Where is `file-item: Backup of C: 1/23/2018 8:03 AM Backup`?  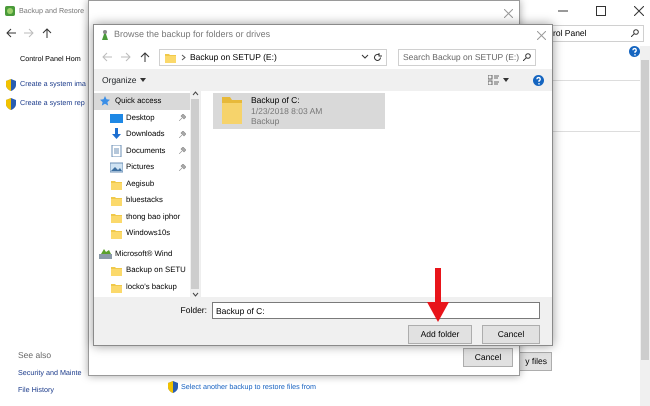
file-item: Backup of C: 1/23/2018 8:03 AM Backup is located at coordinates (299, 111).